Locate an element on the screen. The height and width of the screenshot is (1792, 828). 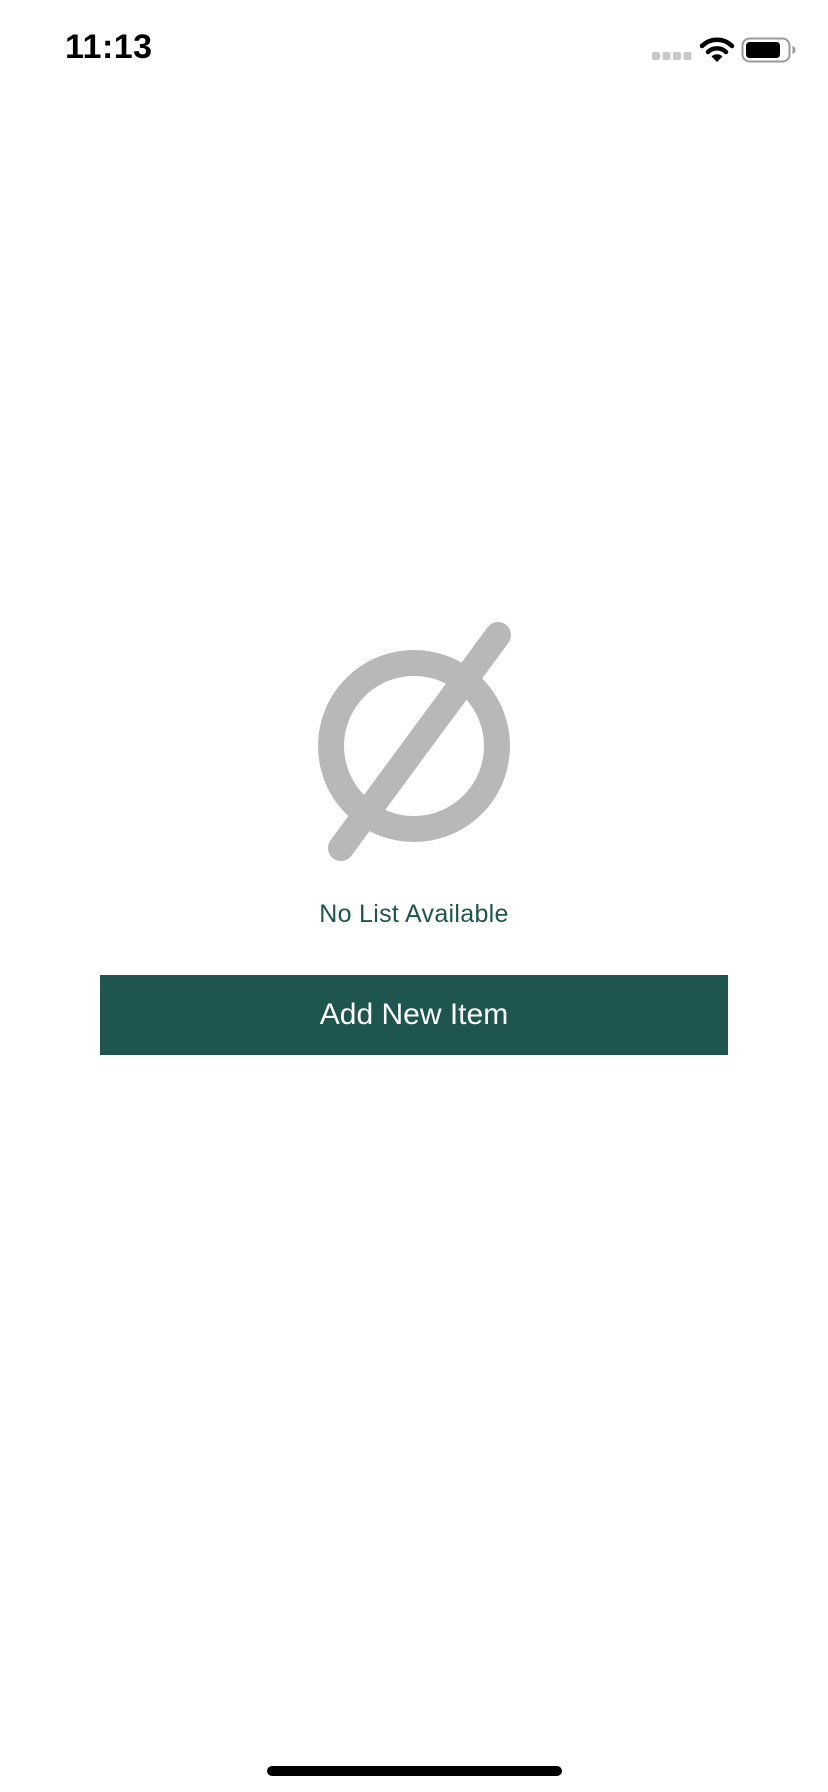
add-new-item-button: Add New Item is located at coordinates (414, 1015).